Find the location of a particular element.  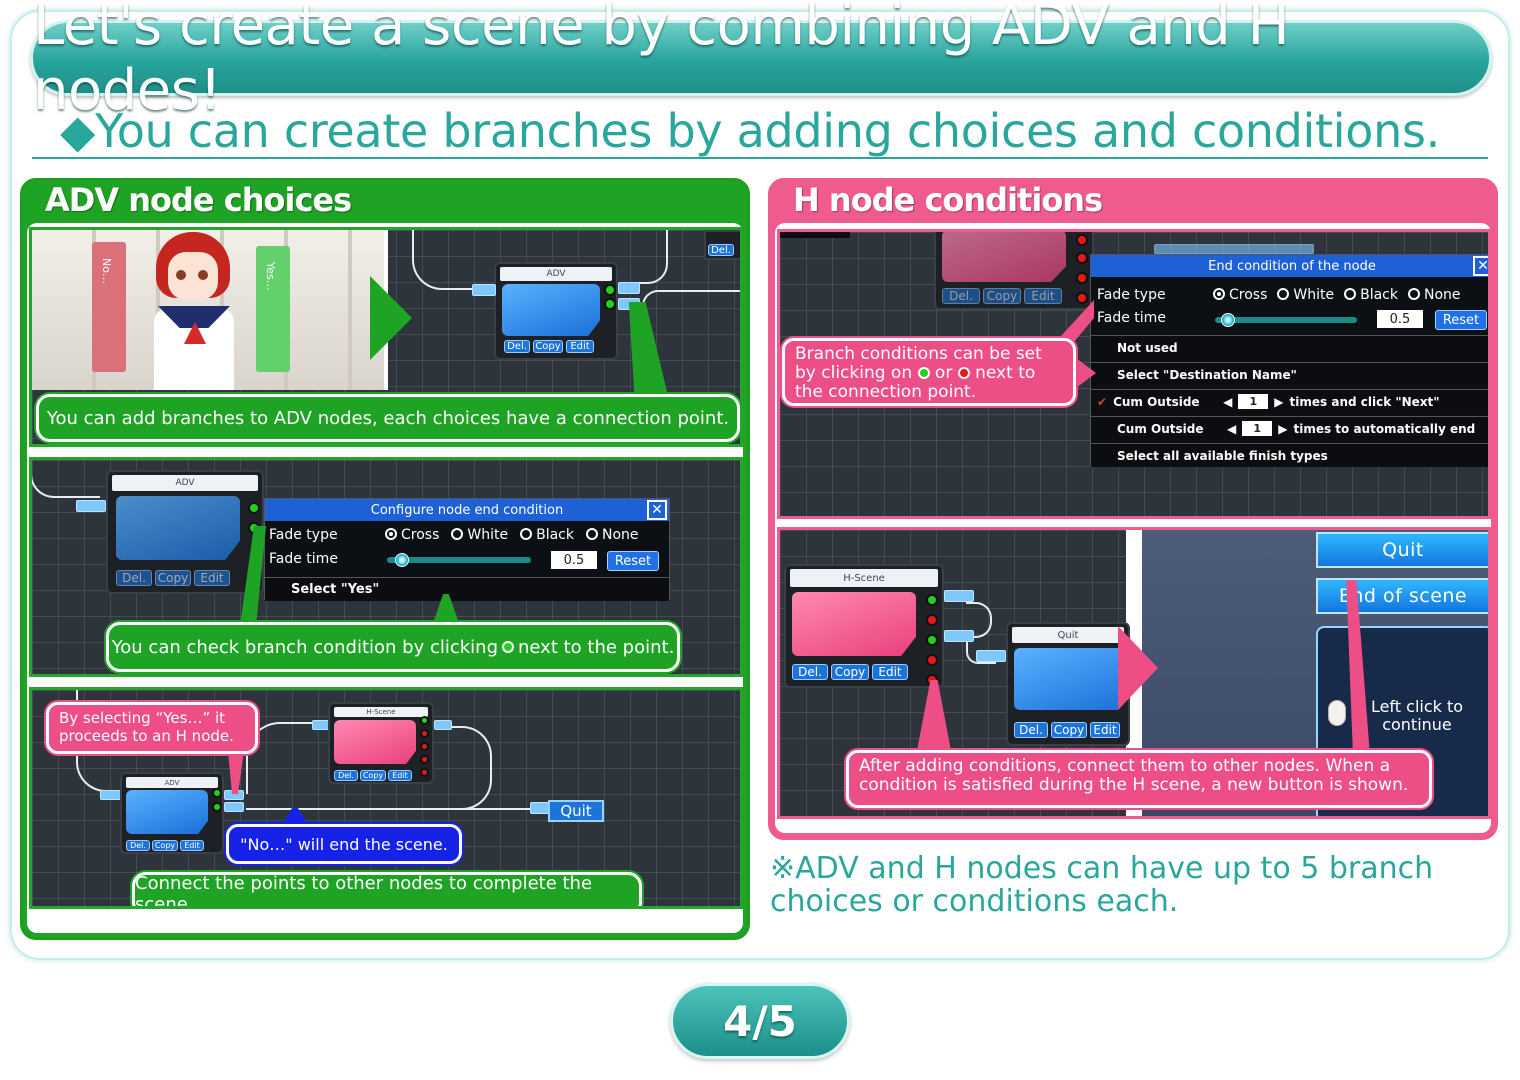

chat-bubble-icon is located at coordinates (551, 310).